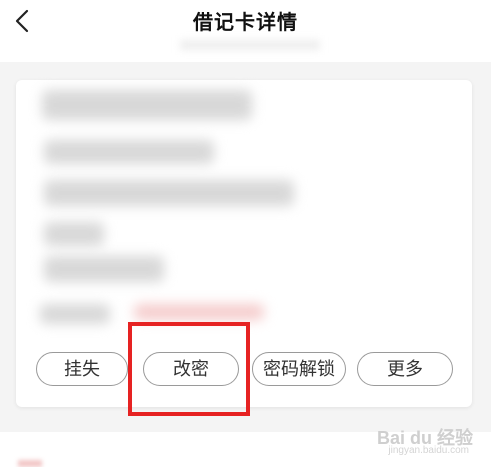  What do you see at coordinates (30, 463) in the screenshot?
I see `blurred-red-mark` at bounding box center [30, 463].